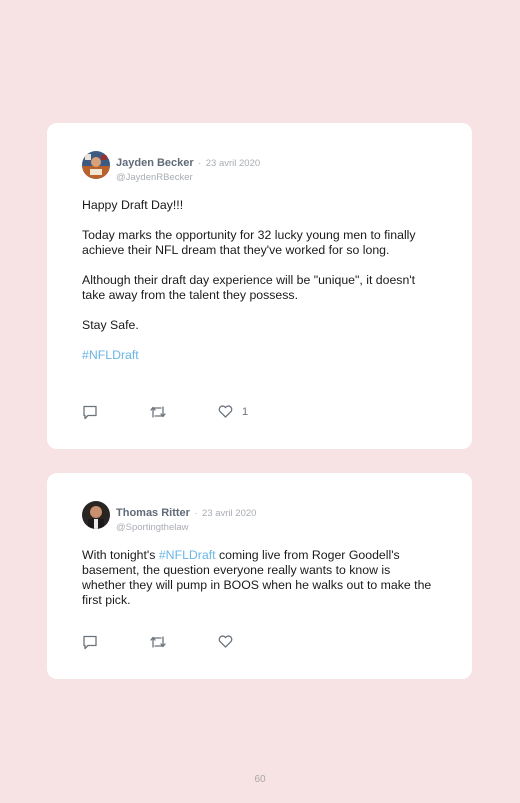  Describe the element at coordinates (182, 643) in the screenshot. I see `tweet-actions` at that location.